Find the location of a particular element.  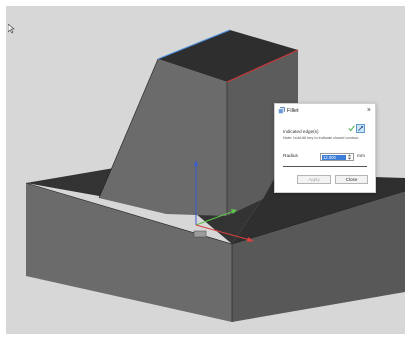

radius-input: 12.000 is located at coordinates (337, 157).